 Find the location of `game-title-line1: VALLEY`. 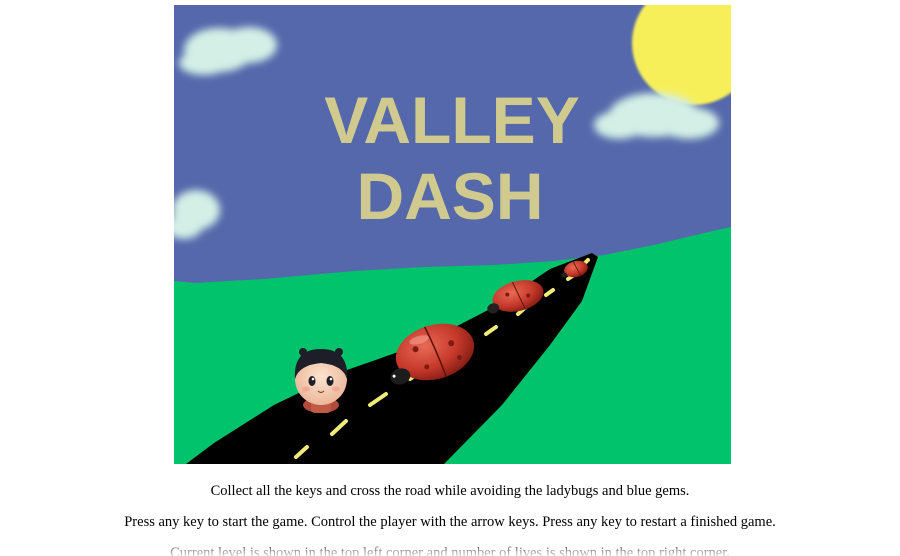

game-title-line1: VALLEY is located at coordinates (451, 120).